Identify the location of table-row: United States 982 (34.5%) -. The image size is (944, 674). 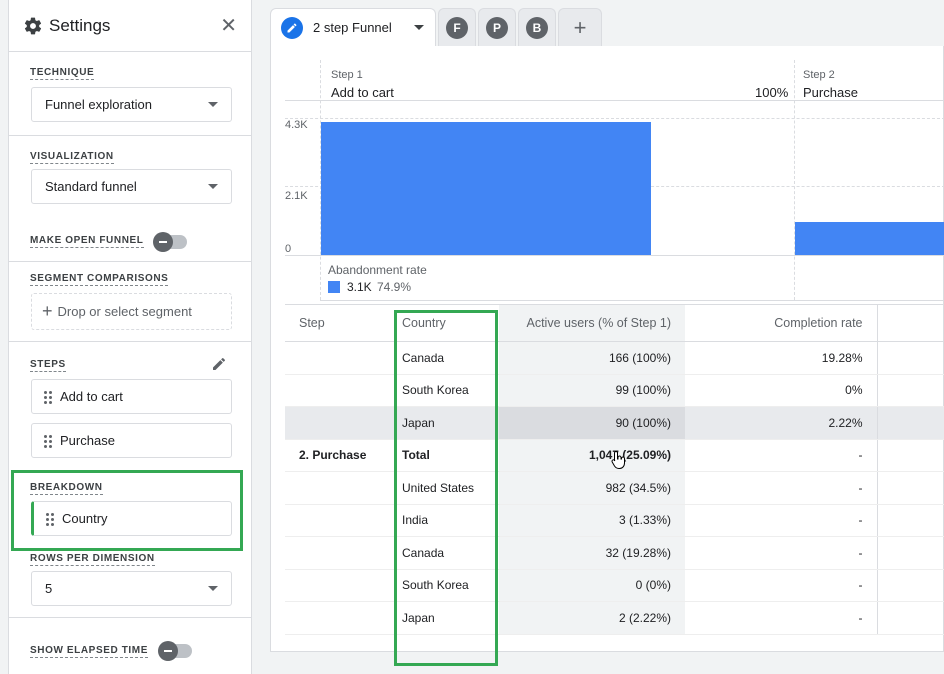
(614, 488).